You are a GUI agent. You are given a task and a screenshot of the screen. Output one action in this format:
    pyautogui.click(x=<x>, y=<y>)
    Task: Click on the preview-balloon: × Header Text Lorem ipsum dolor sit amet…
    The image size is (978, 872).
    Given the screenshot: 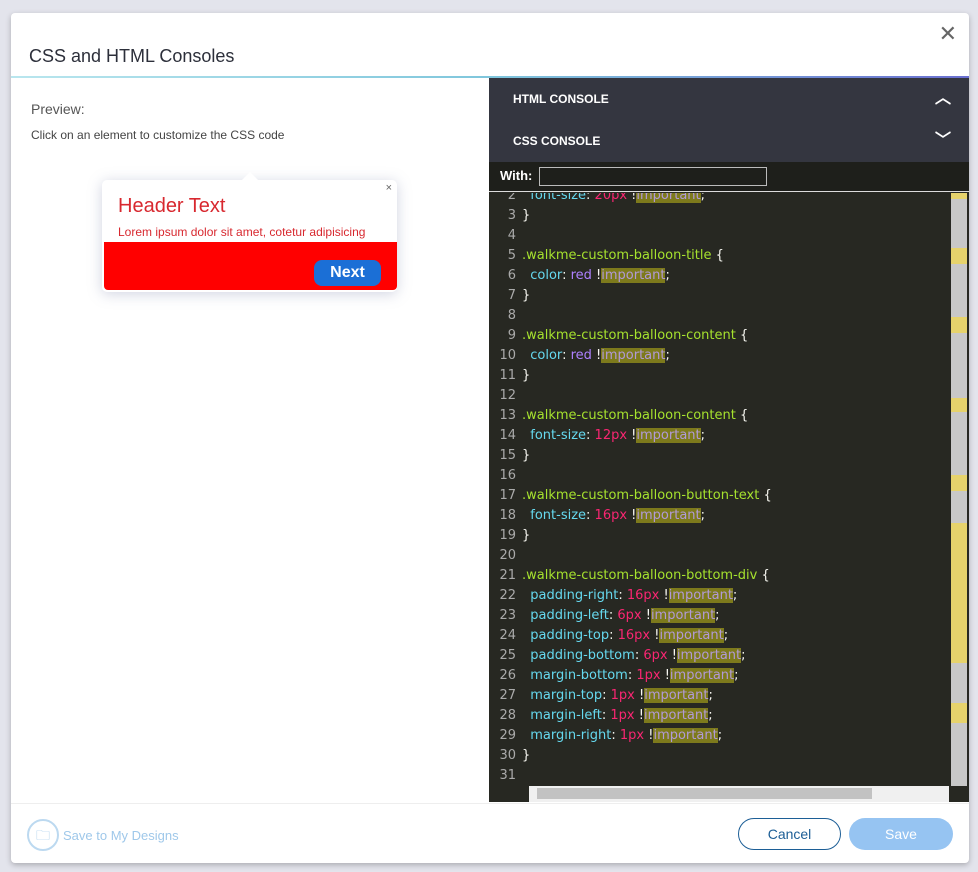 What is the action you would take?
    pyautogui.click(x=249, y=232)
    